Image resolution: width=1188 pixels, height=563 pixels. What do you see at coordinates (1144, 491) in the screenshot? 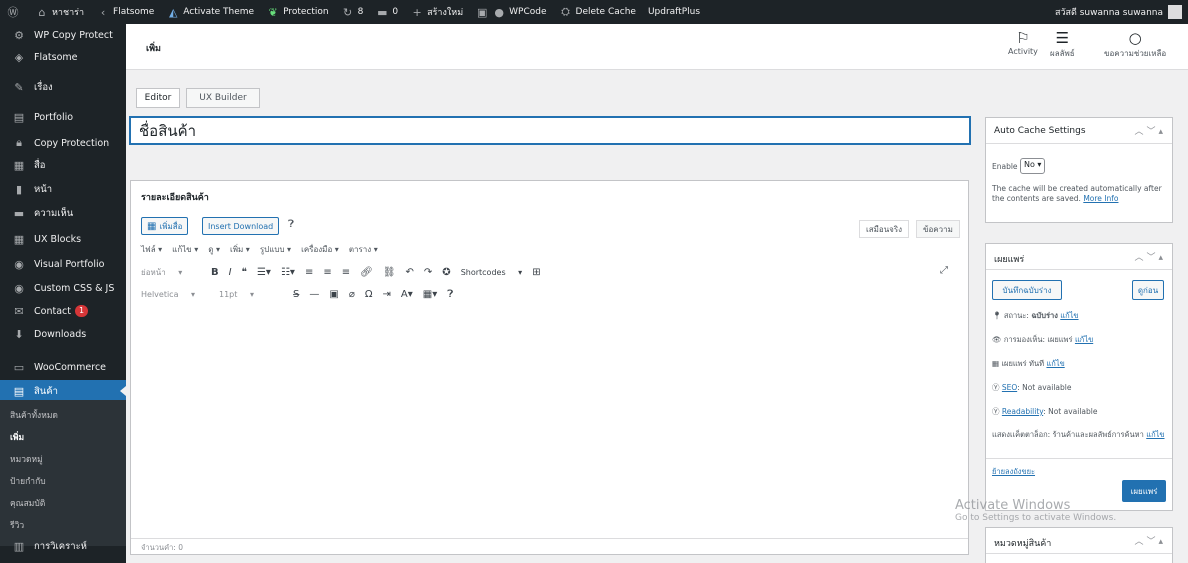
I see `publish-button: เผยแพร่` at bounding box center [1144, 491].